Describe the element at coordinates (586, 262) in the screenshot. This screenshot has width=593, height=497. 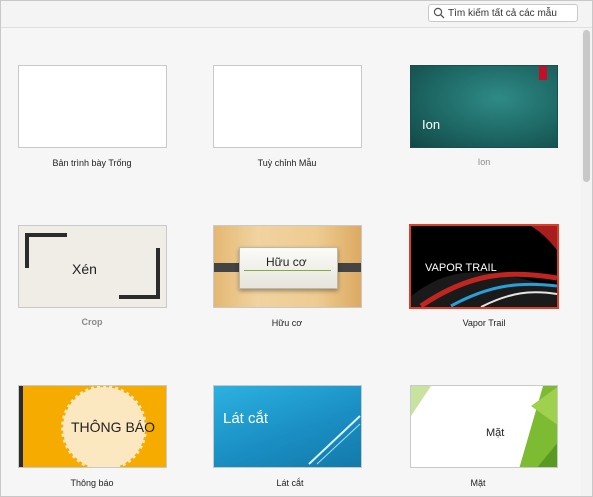
I see `scrollbar` at that location.